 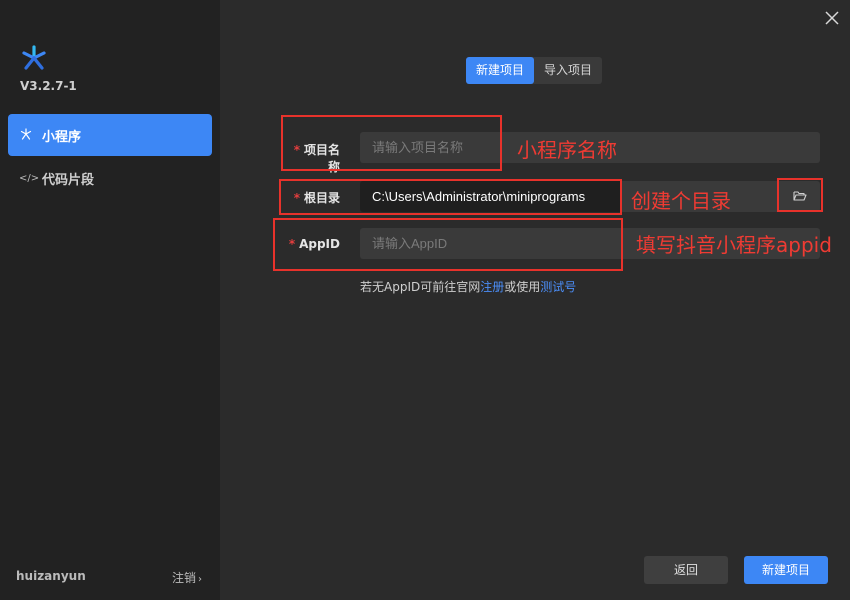 What do you see at coordinates (420, 287) in the screenshot?
I see `hint-prefix: 若无AppID可前往官网` at bounding box center [420, 287].